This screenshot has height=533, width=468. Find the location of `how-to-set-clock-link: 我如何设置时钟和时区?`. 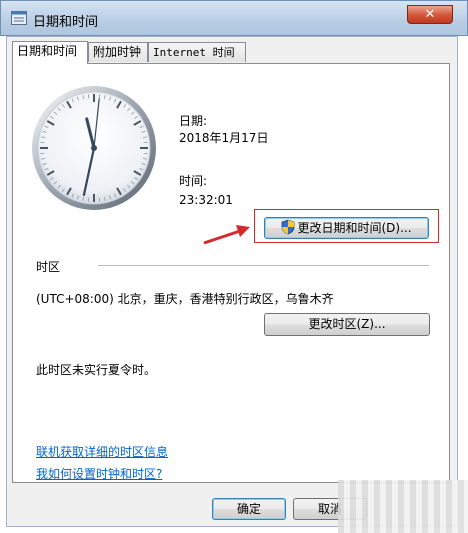

how-to-set-clock-link: 我如何设置时钟和时区? is located at coordinates (99, 473).